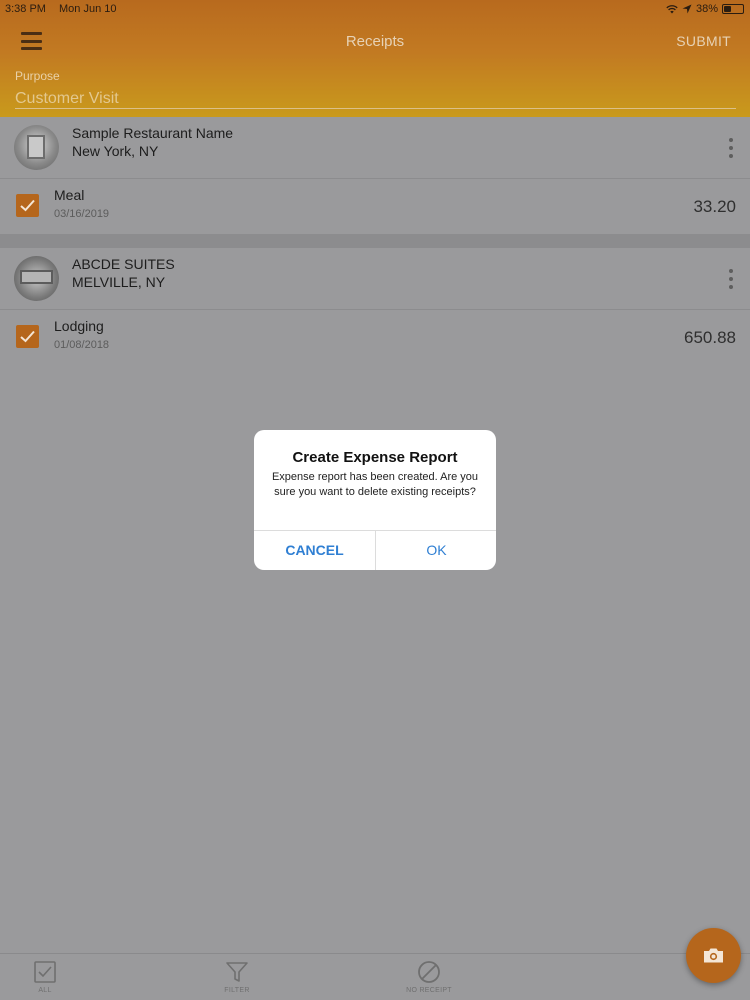 Image resolution: width=750 pixels, height=1000 pixels. What do you see at coordinates (82, 345) in the screenshot?
I see `expense-date: 01/08/2018` at bounding box center [82, 345].